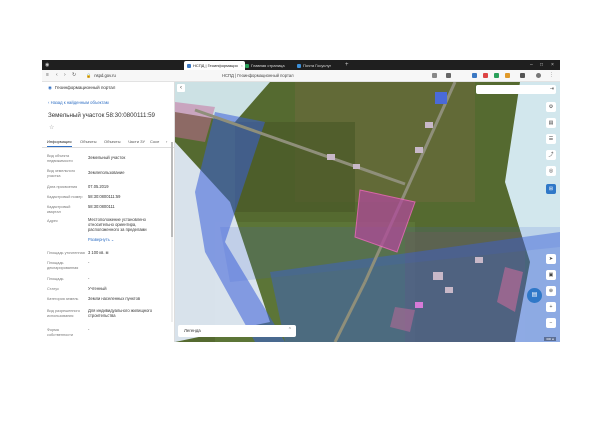 This screenshot has height=424, width=600. Describe the element at coordinates (98, 252) in the screenshot. I see `property-value: 3 100 кв. м` at that location.